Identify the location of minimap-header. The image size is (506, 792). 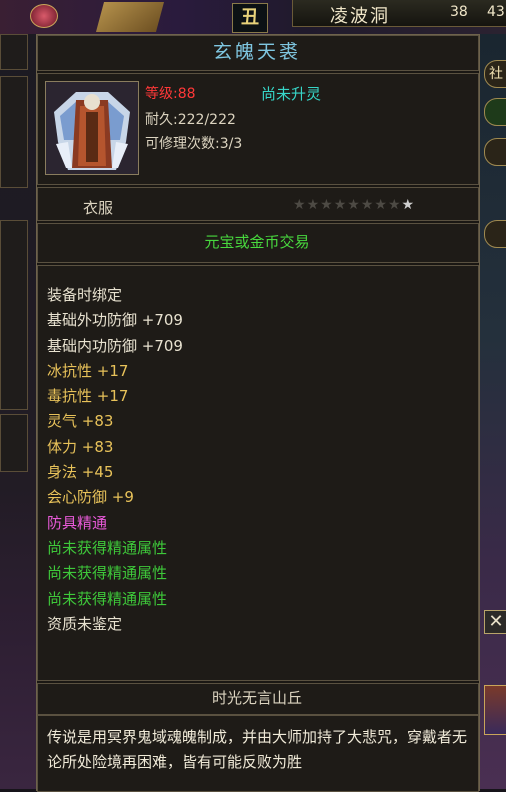
(399, 13).